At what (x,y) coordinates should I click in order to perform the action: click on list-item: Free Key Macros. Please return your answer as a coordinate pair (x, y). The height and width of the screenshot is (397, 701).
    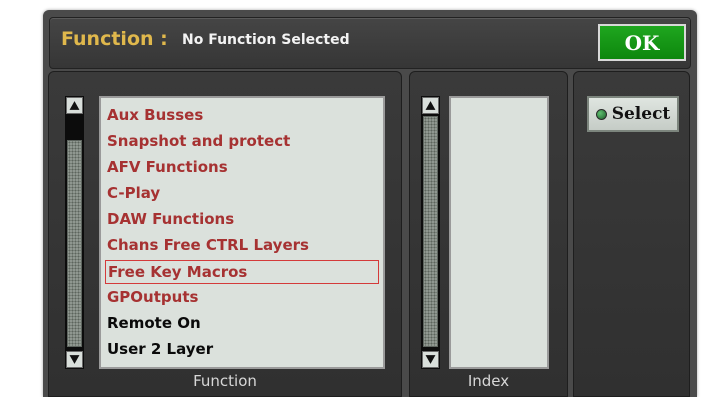
    Looking at the image, I should click on (242, 272).